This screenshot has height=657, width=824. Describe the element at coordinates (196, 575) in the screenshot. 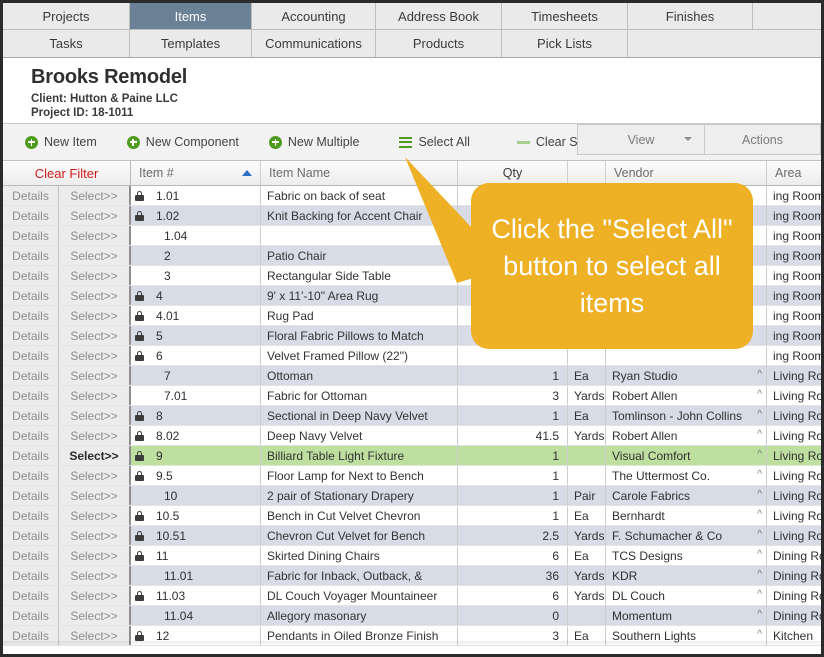

I see `cell-item-no: 11.01` at that location.